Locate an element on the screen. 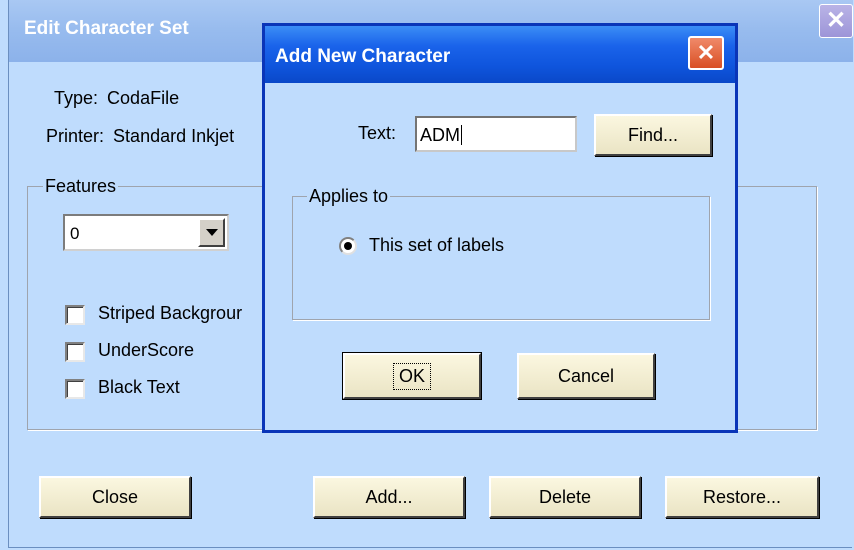  printer-row: Printer: Standard Inkjet is located at coordinates (156, 136).